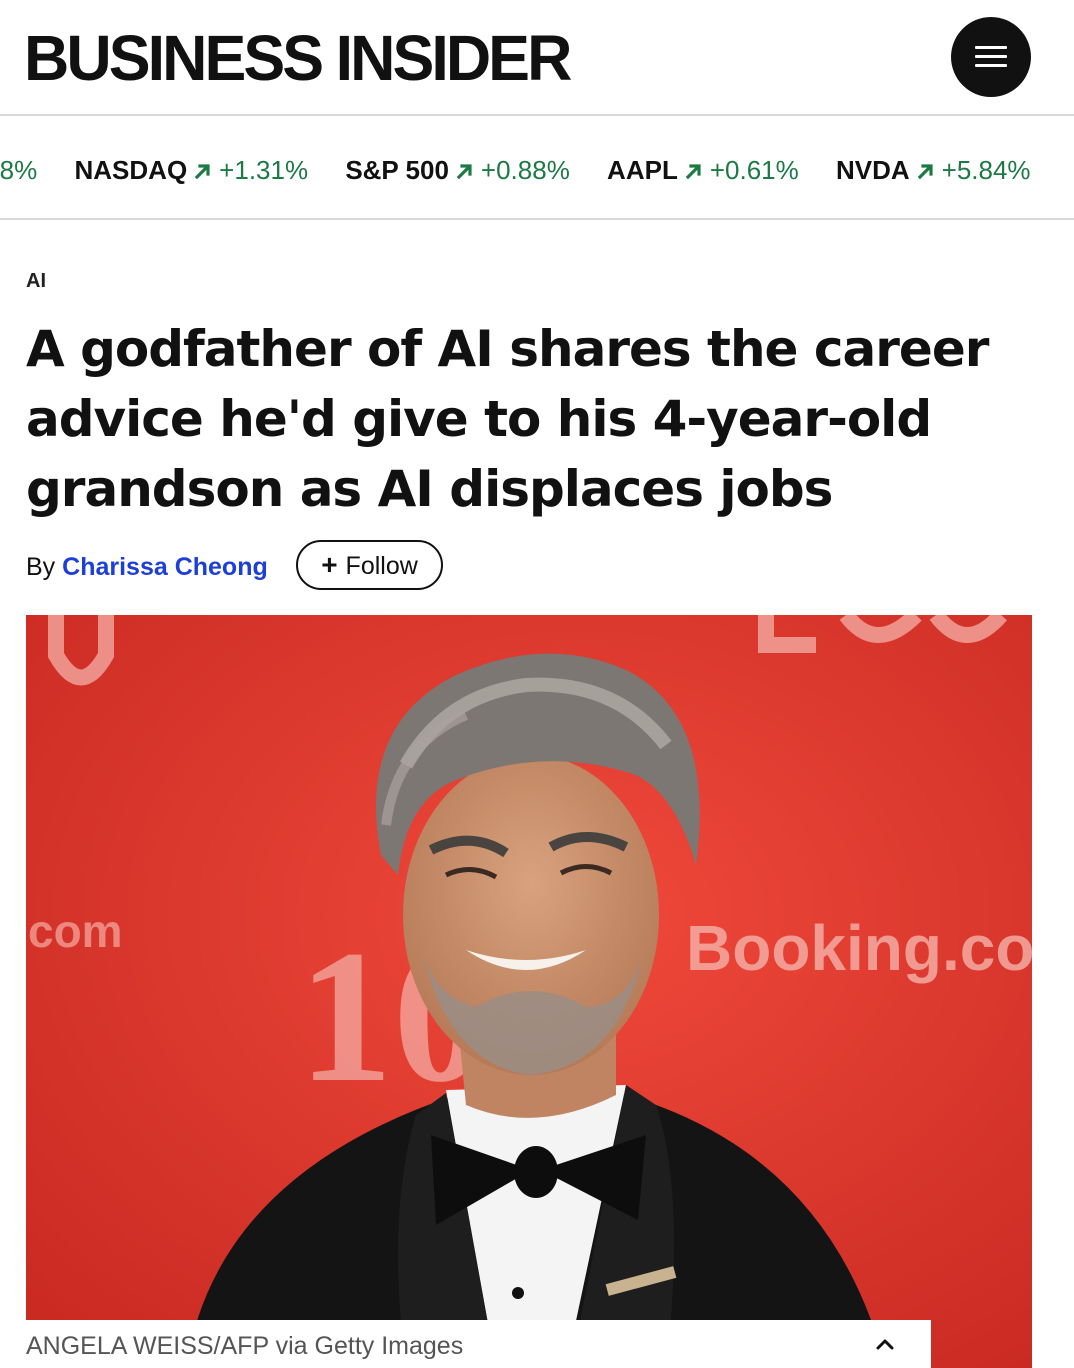 Image resolution: width=1074 pixels, height=1368 pixels. Describe the element at coordinates (192, 170) in the screenshot. I see `ticker-item-nasdaq: NASDAQ +1.31%` at that location.